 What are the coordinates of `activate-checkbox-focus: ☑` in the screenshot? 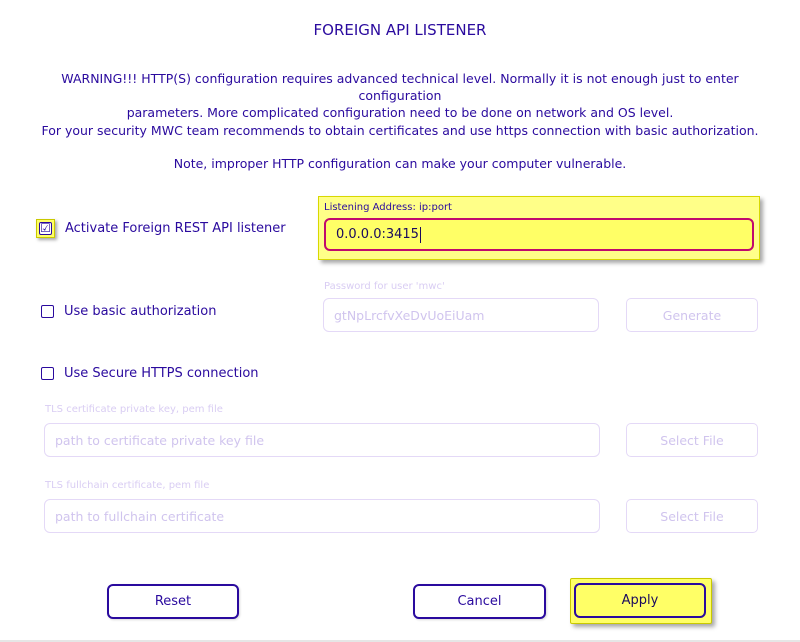 It's located at (45, 228).